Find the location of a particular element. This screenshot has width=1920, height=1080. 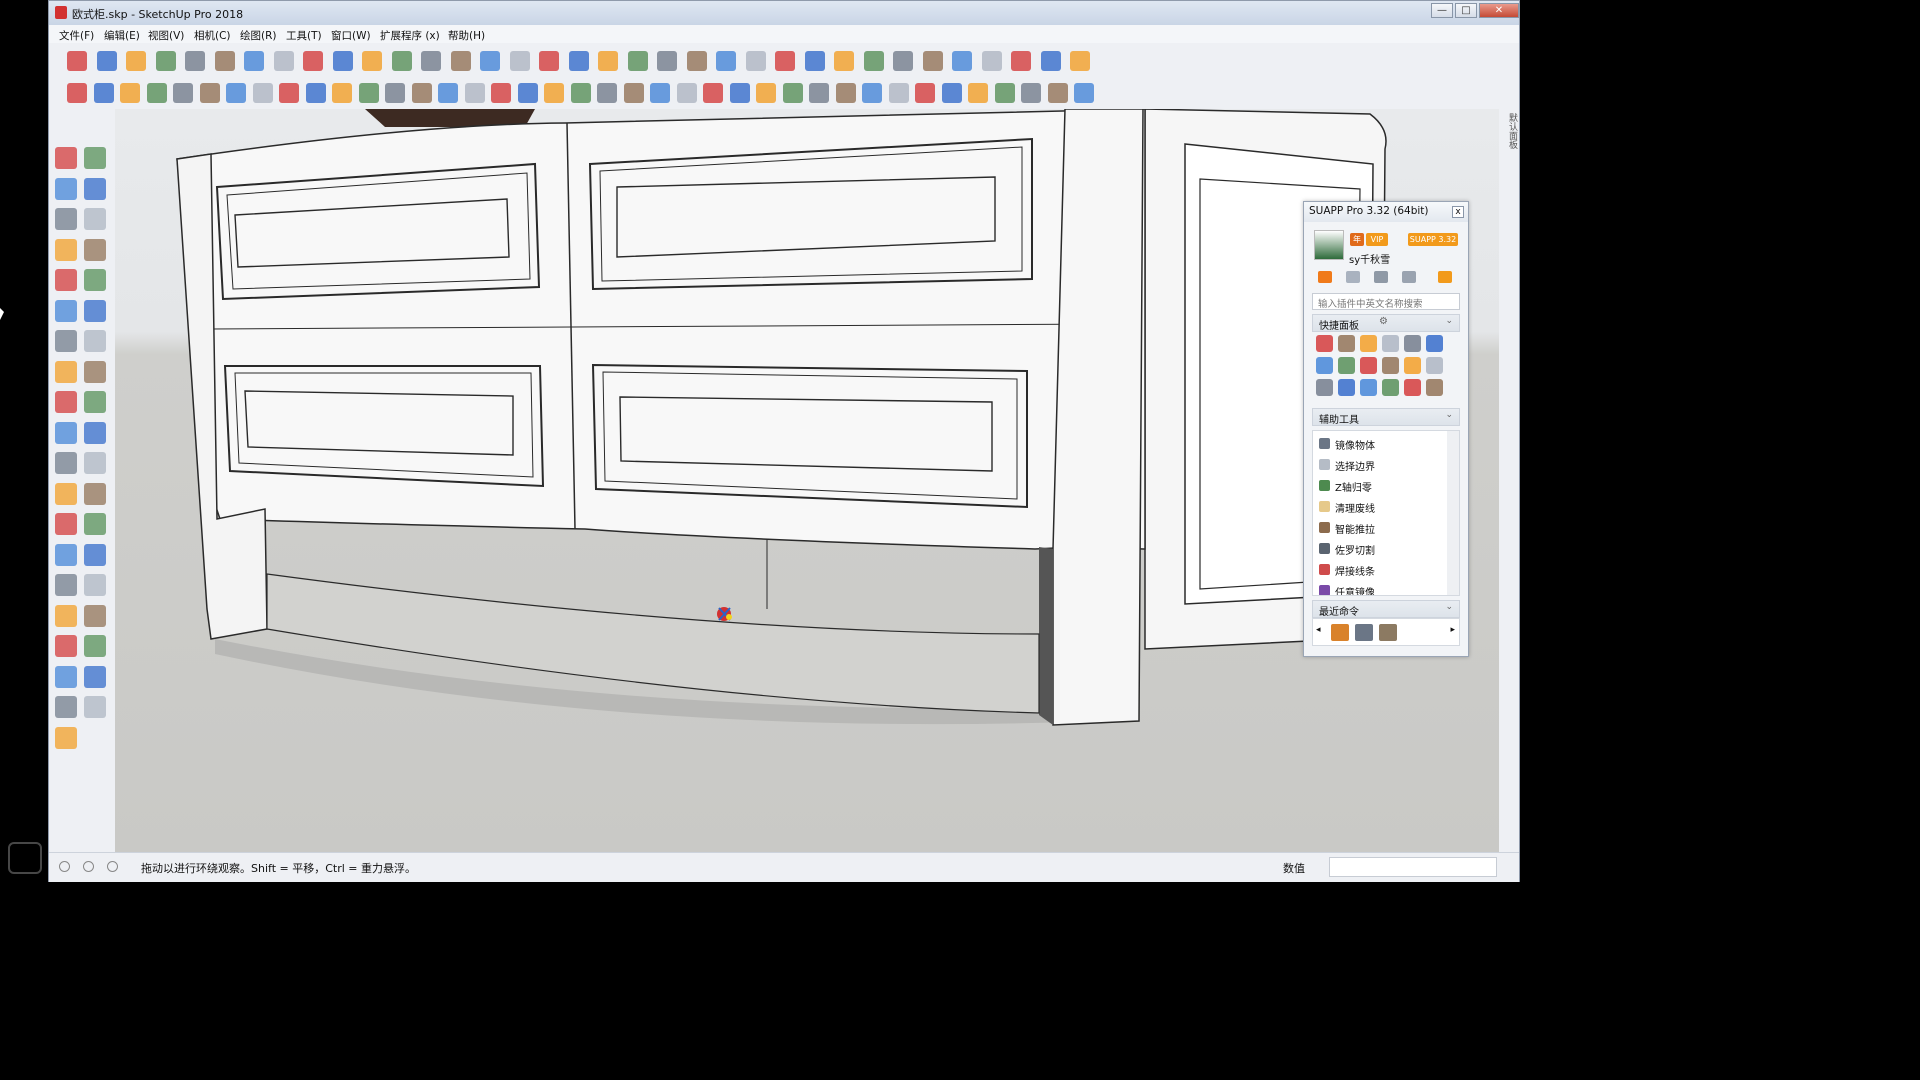

xray-icon is located at coordinates (578, 61).